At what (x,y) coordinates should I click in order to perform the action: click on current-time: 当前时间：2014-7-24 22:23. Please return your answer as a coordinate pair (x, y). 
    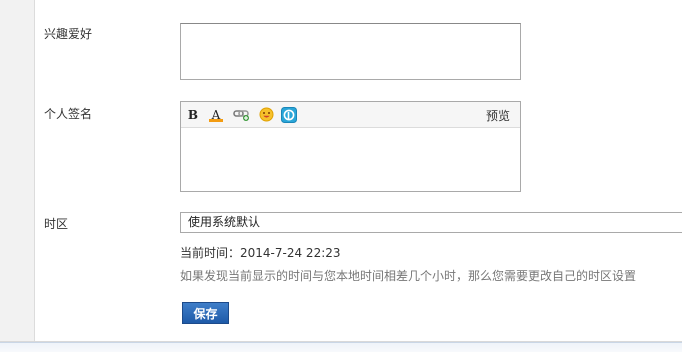
    Looking at the image, I should click on (260, 252).